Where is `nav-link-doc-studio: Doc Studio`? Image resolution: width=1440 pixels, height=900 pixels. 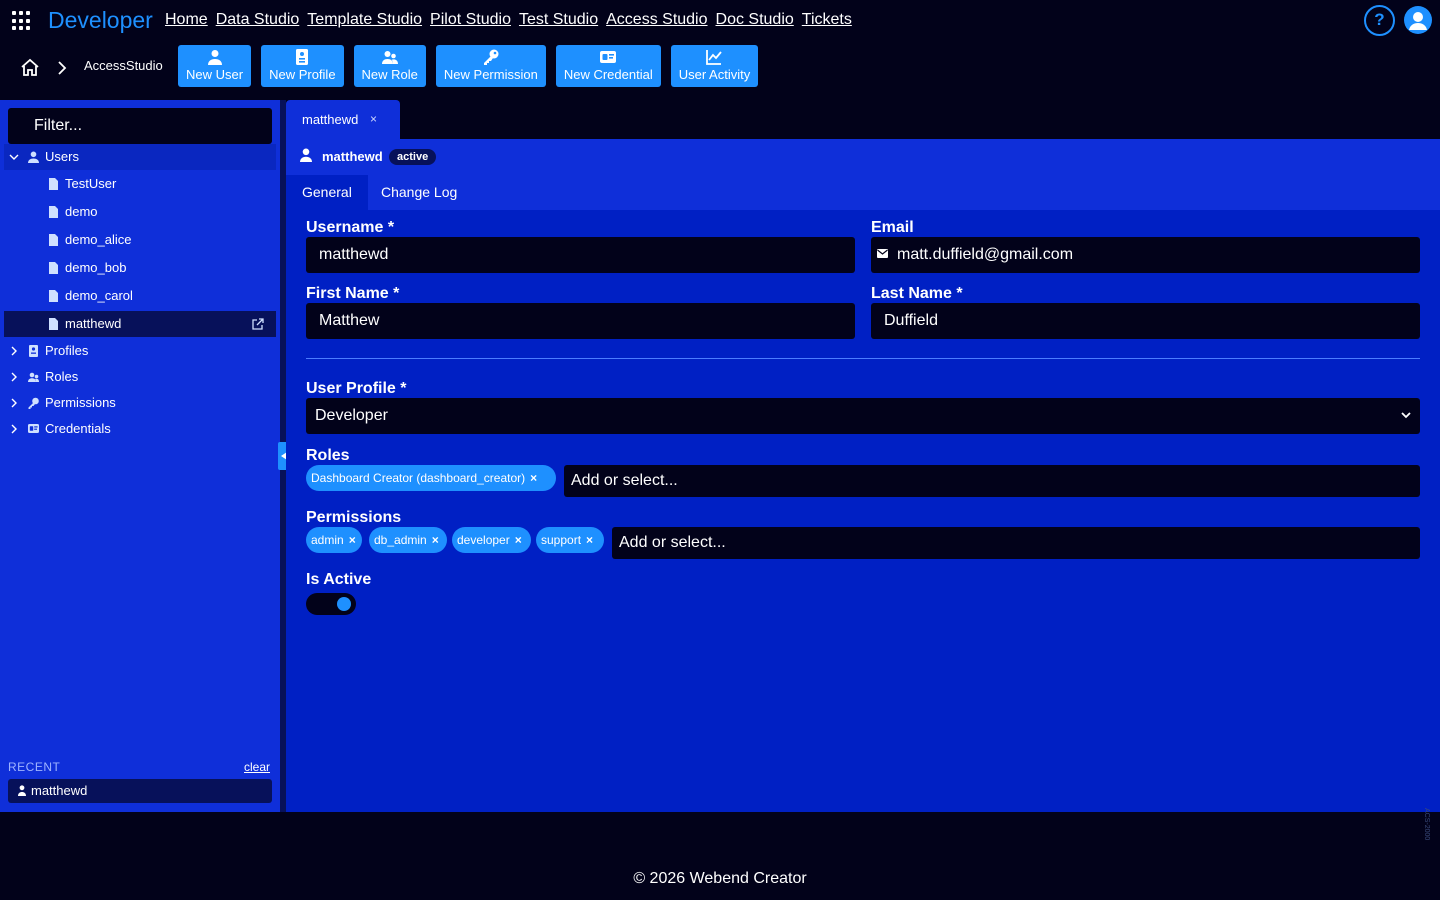
nav-link-doc-studio: Doc Studio is located at coordinates (755, 20).